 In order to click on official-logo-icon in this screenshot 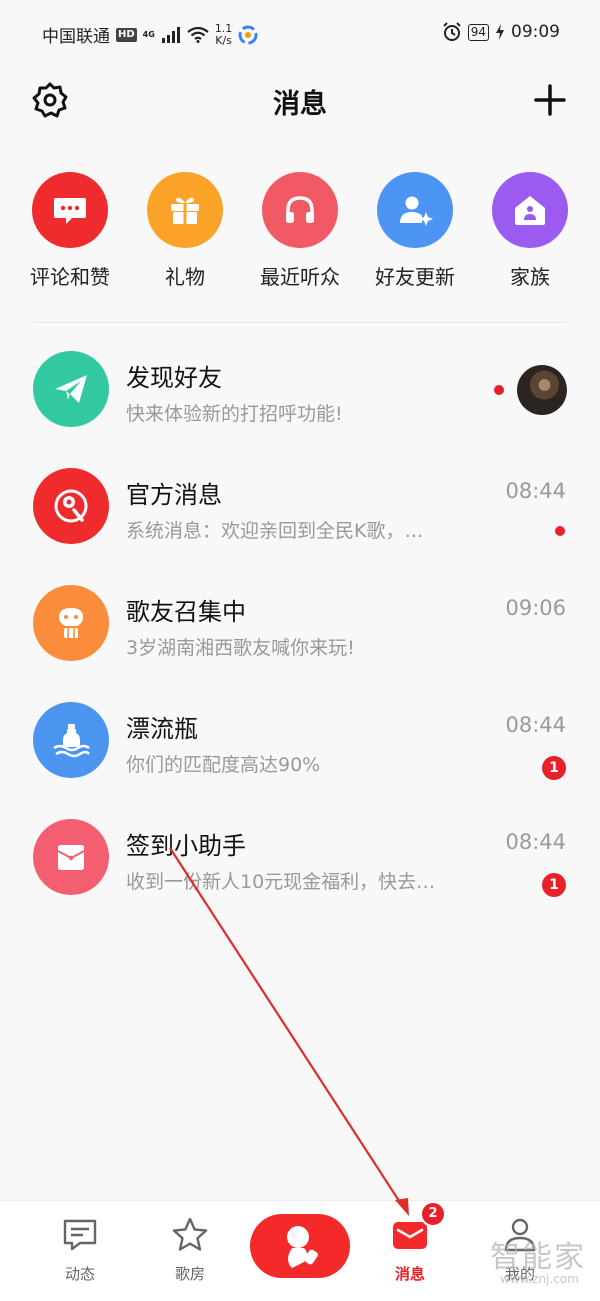, I will do `click(71, 506)`.